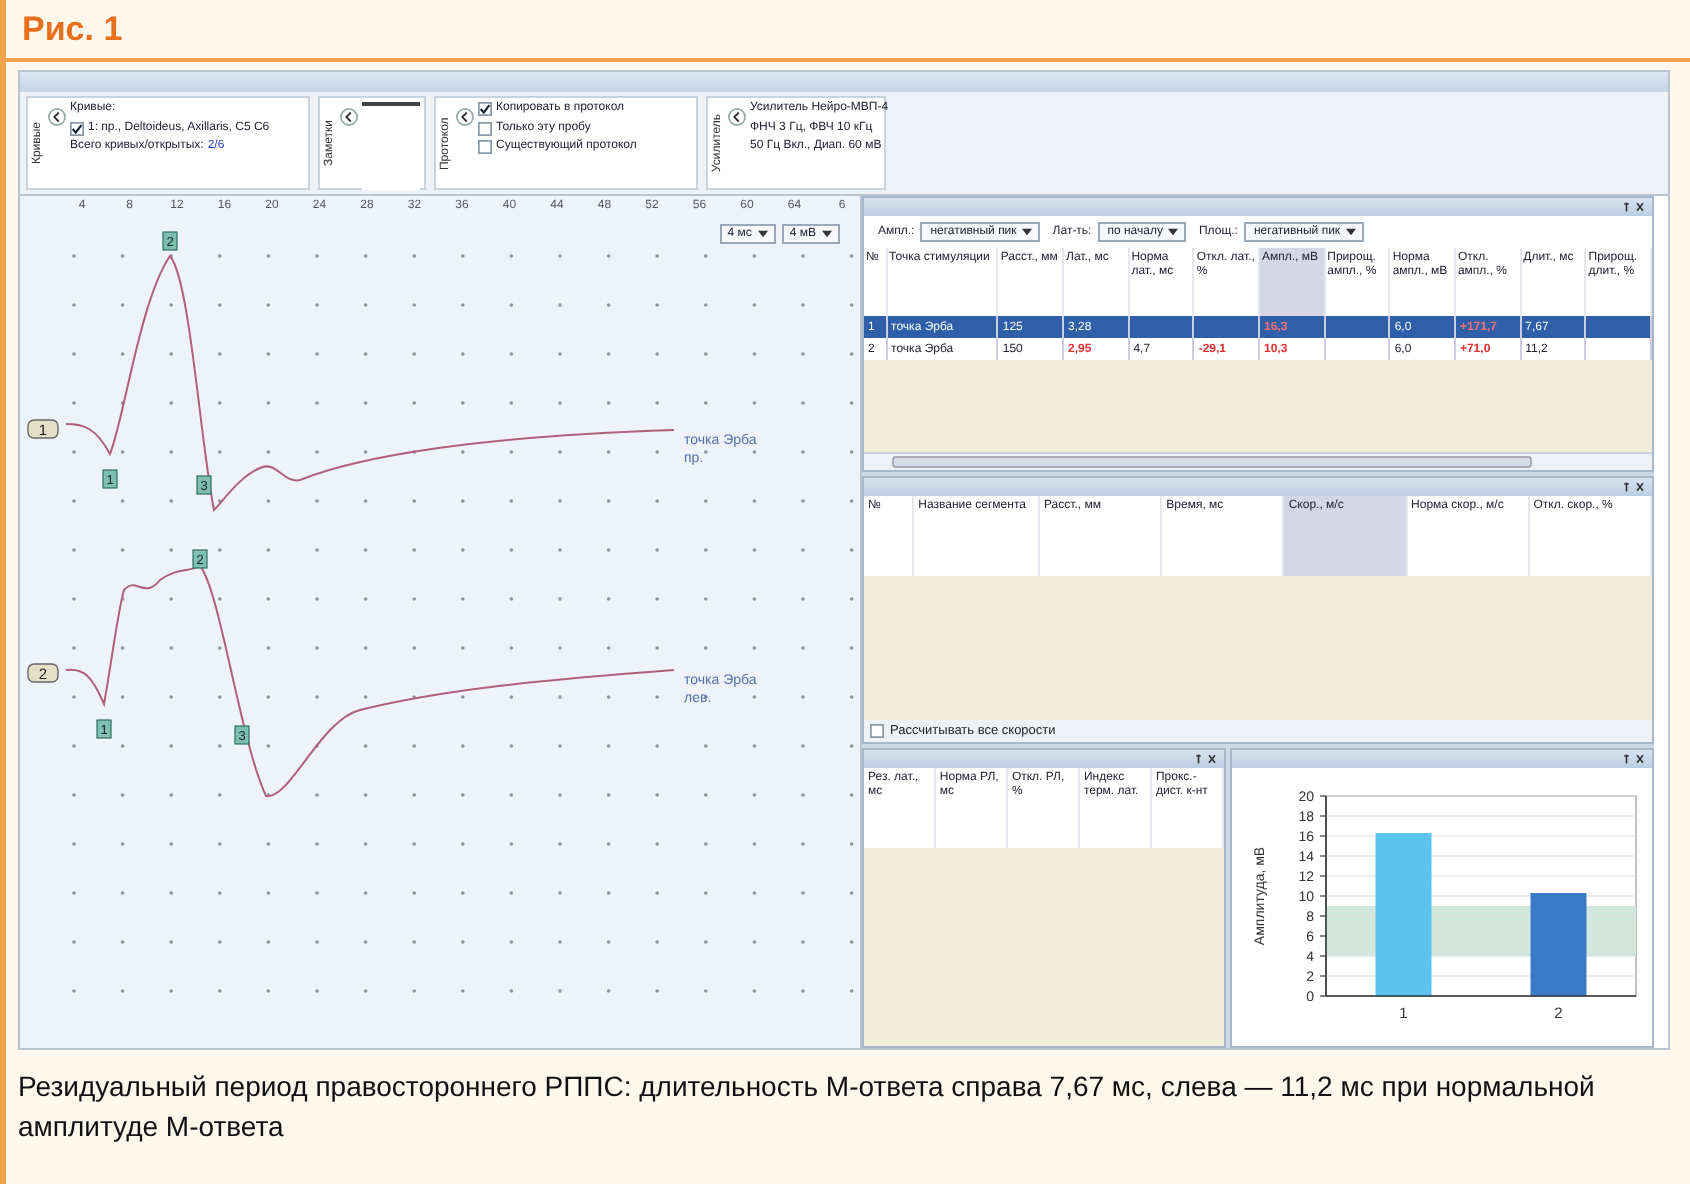 This screenshot has width=1690, height=1184. I want to click on bar, so click(1558, 944).